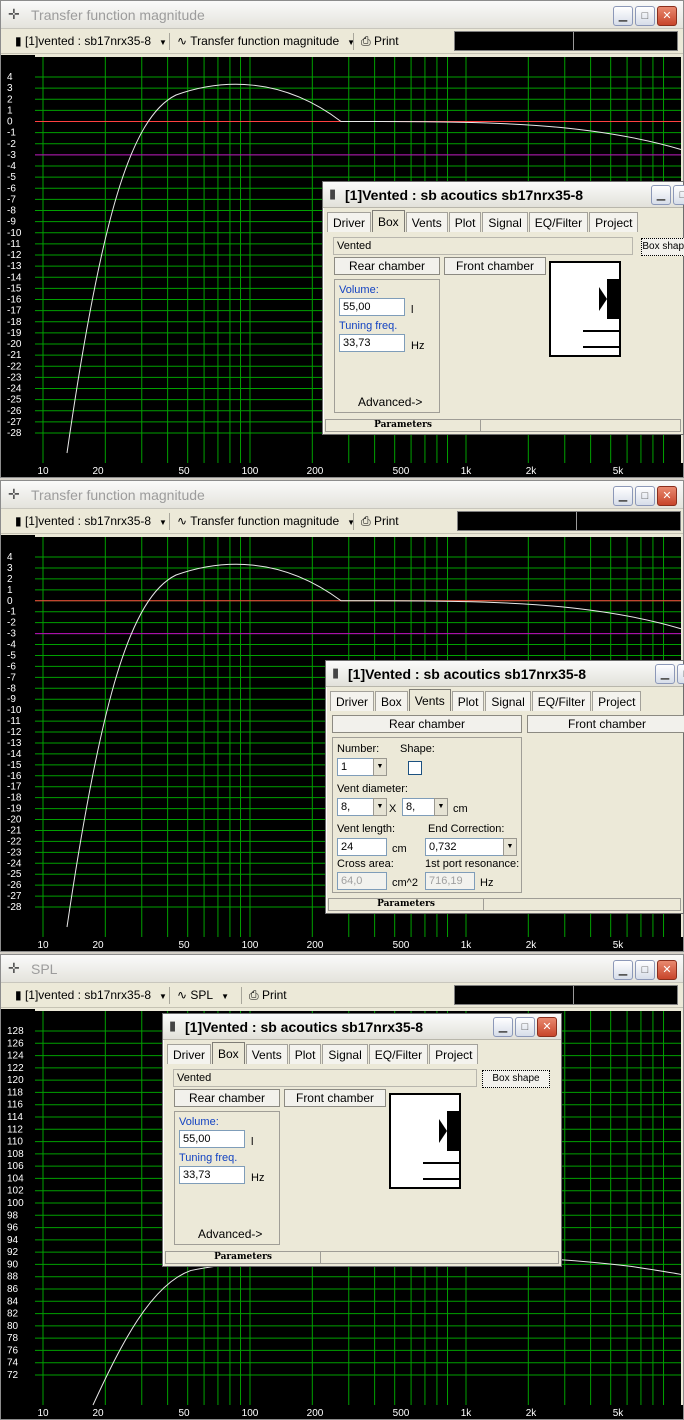 The image size is (684, 1420). Describe the element at coordinates (203, 995) in the screenshot. I see `graph-type-dropdown: ∿ SPL ▼` at that location.